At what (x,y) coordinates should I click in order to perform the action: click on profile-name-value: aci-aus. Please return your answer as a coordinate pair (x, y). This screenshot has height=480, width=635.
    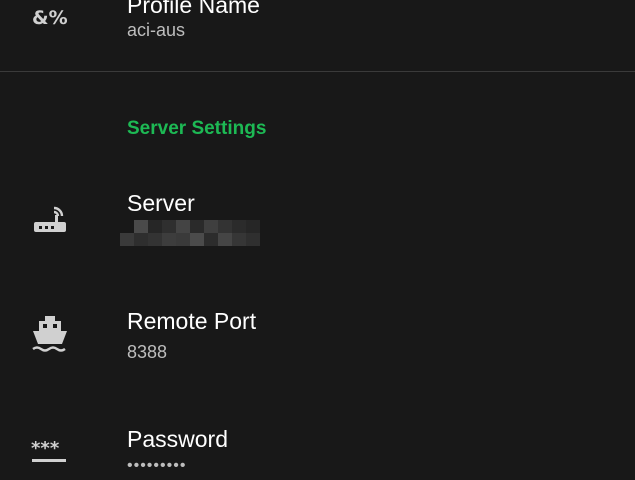
    Looking at the image, I should click on (156, 30).